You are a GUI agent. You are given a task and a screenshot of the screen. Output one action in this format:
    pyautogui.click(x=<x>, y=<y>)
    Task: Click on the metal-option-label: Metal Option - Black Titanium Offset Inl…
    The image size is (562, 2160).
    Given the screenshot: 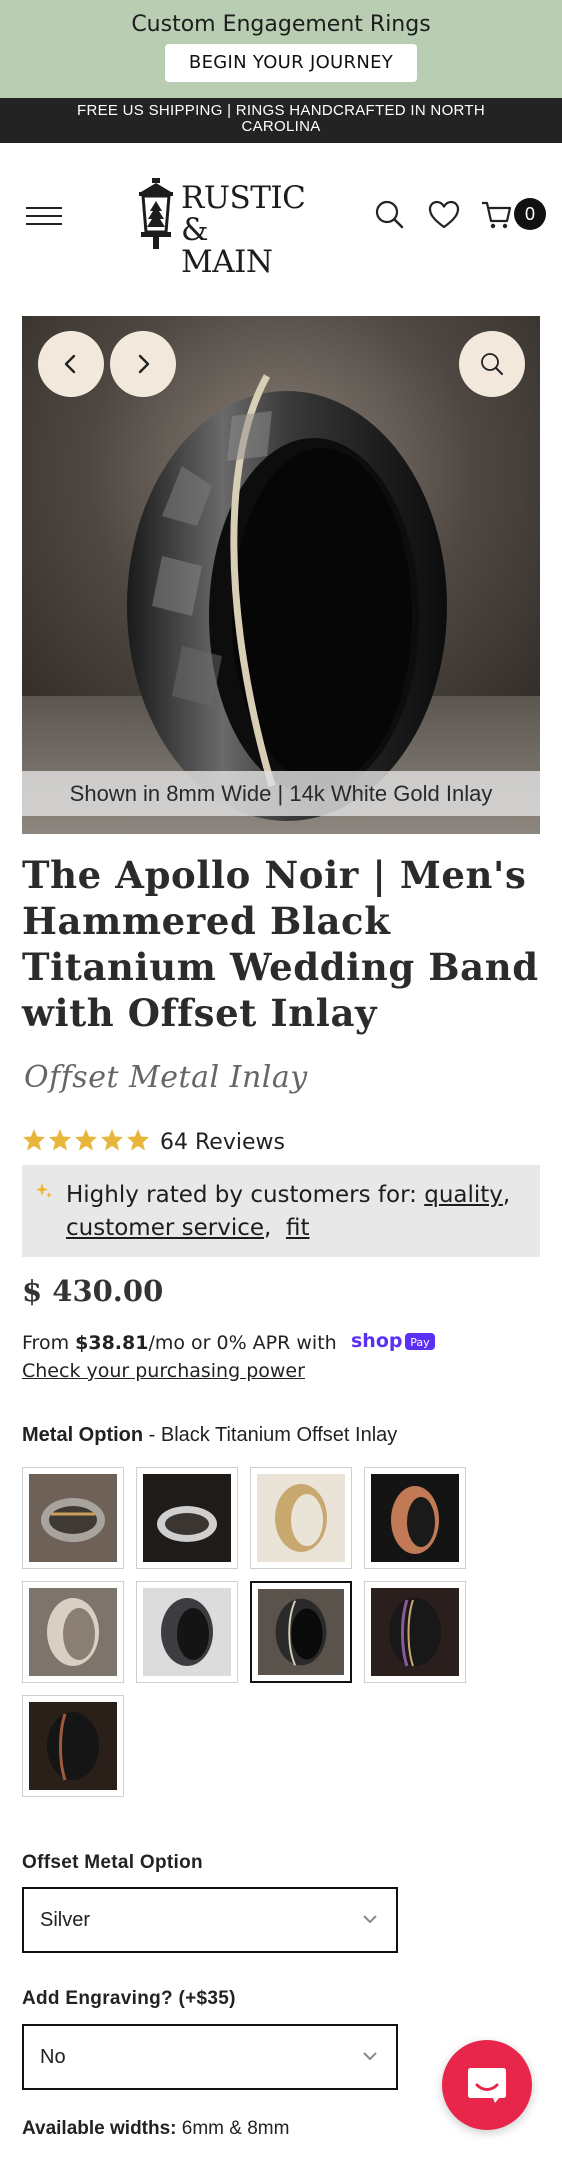 What is the action you would take?
    pyautogui.click(x=209, y=1435)
    